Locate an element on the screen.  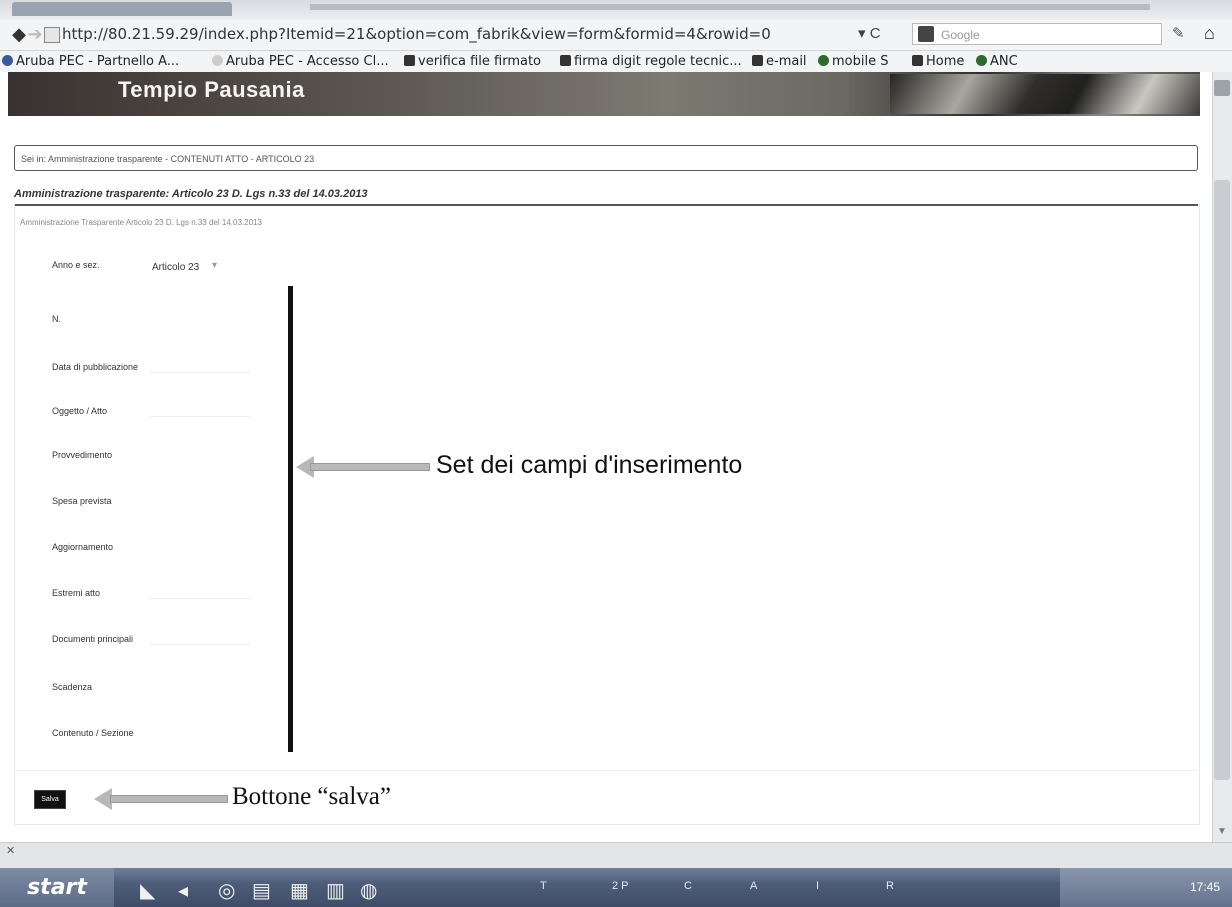
field-label: Aggiornamento is located at coordinates (83, 547).